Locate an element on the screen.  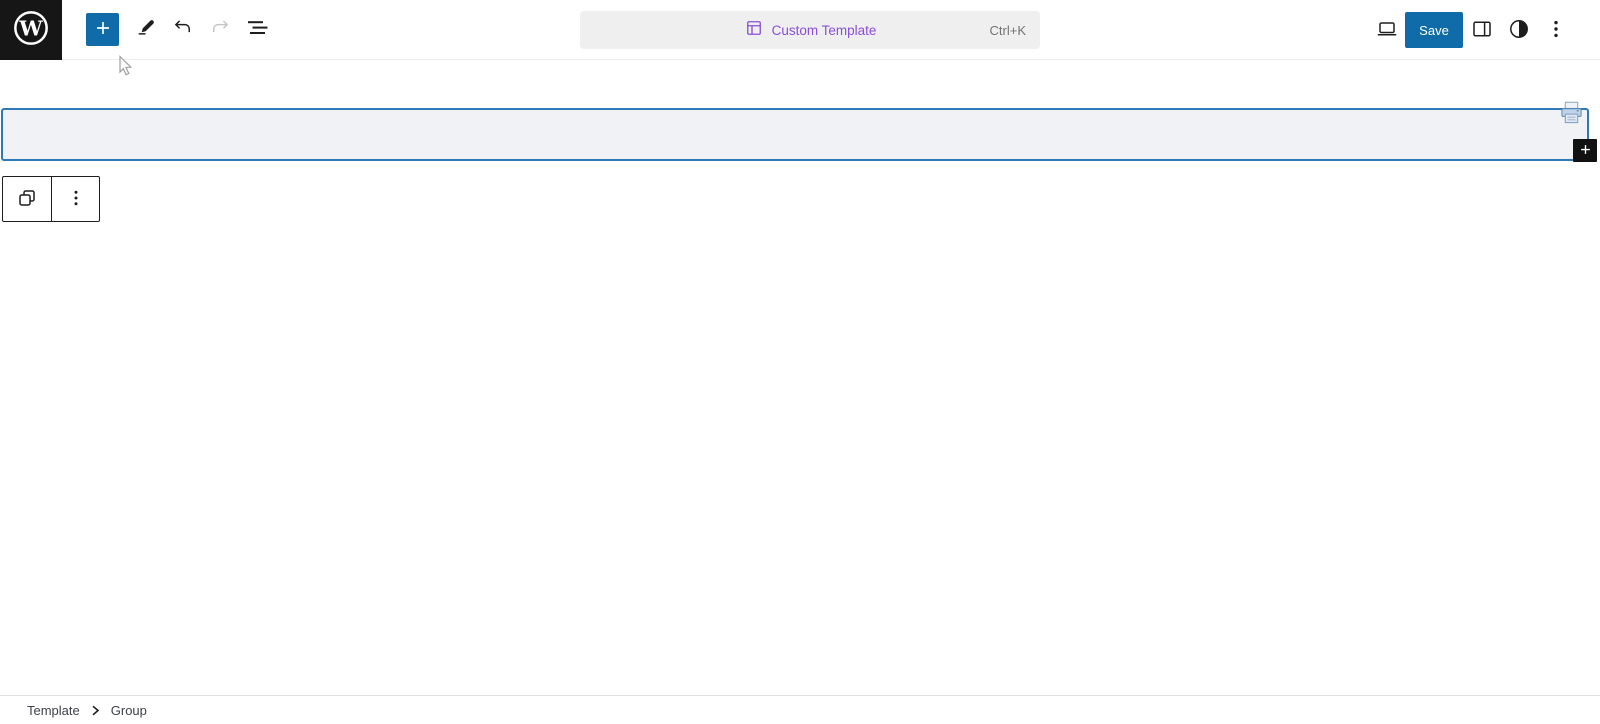
svg-text: W is located at coordinates (30, 27).